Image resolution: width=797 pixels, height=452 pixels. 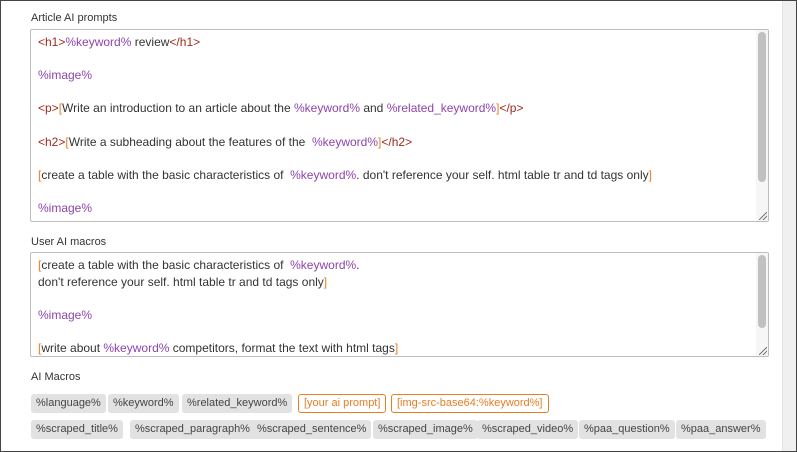 I want to click on text-token: and, so click(x=373, y=108).